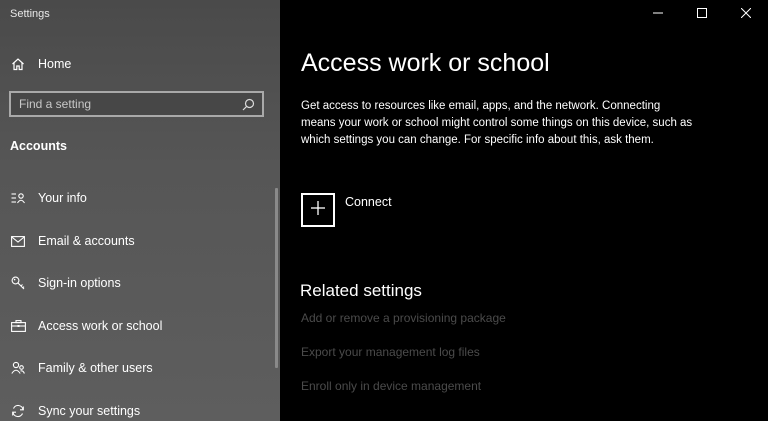  I want to click on sidebar-item-label: Email & accounts, so click(86, 241).